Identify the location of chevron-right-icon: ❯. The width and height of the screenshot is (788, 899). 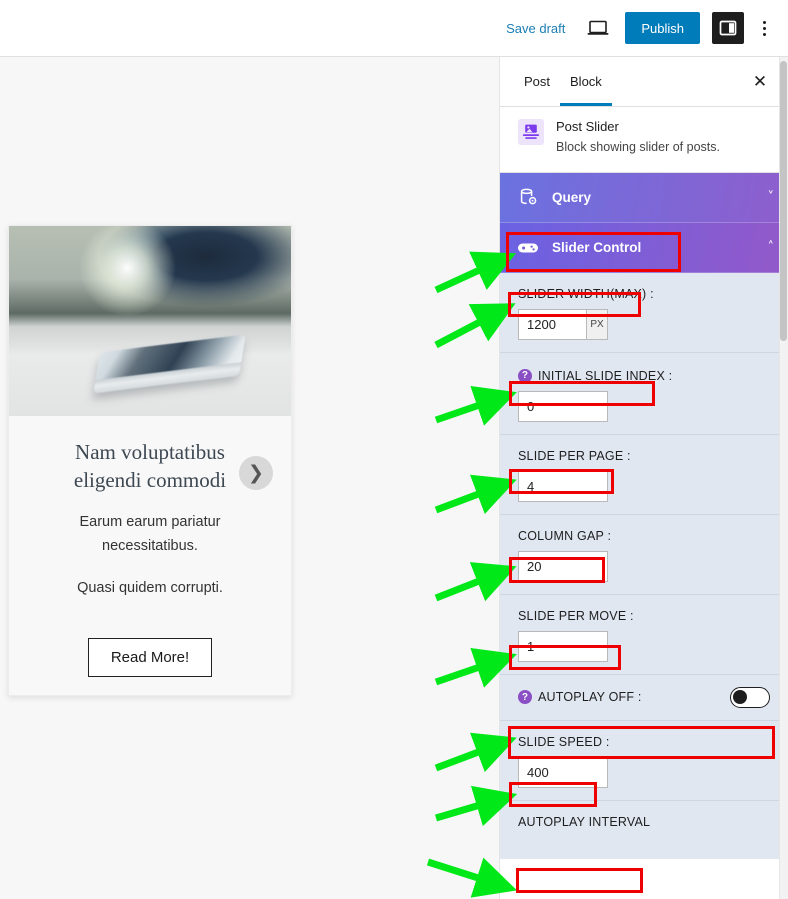
(256, 473).